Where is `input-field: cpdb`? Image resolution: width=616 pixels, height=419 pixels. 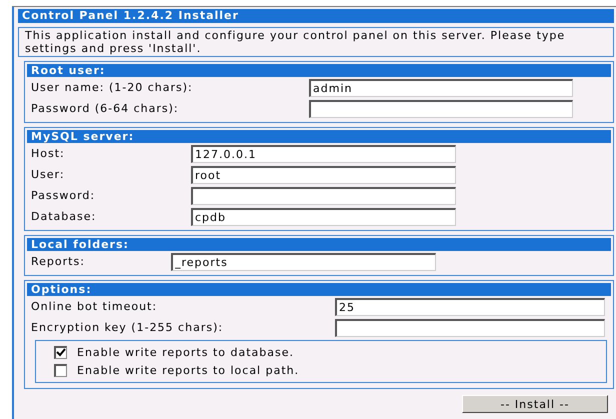
input-field: cpdb is located at coordinates (323, 217).